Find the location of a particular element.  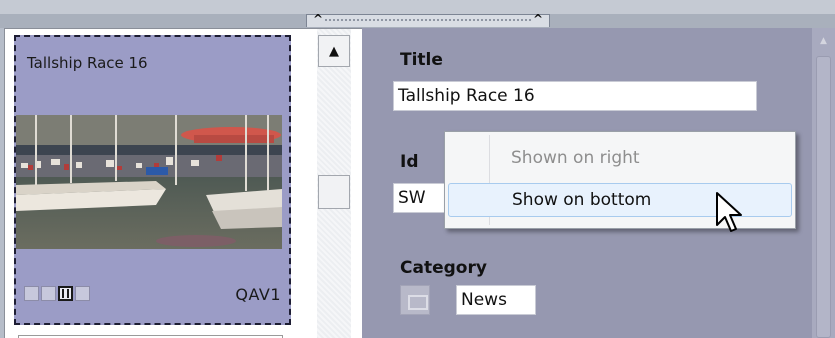

details-scroll-up-button: ▲ is located at coordinates (823, 46).